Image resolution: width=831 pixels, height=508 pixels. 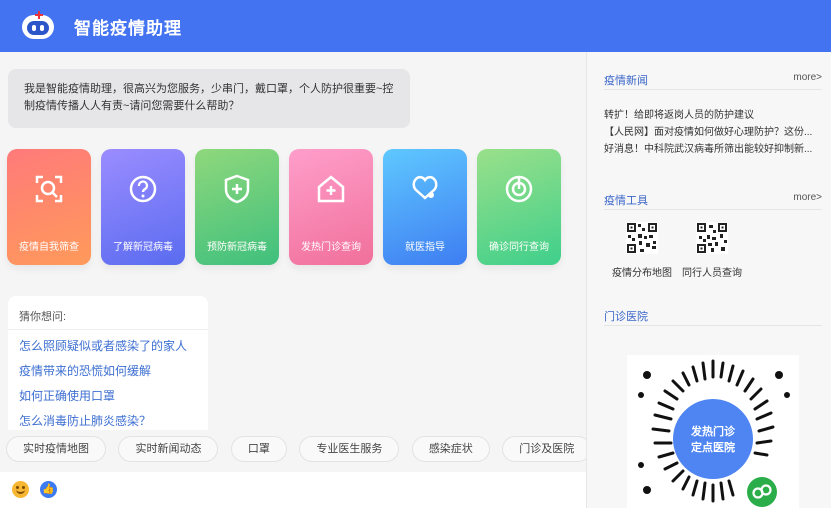 What do you see at coordinates (626, 317) in the screenshot?
I see `clinic-section-title: 门诊医院` at bounding box center [626, 317].